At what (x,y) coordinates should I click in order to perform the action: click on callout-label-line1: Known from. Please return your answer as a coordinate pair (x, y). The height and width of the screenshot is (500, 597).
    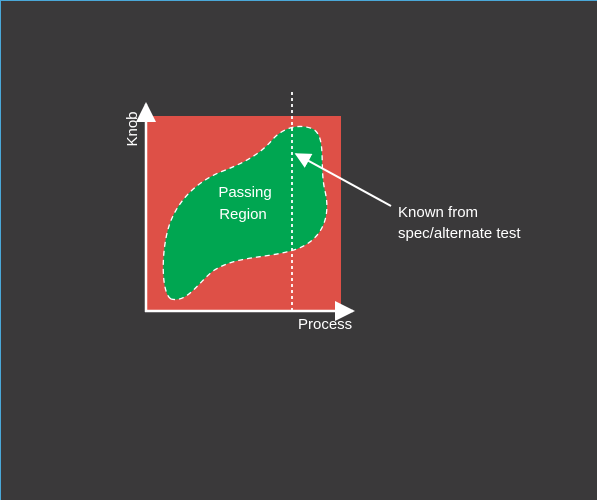
    Looking at the image, I should click on (438, 212).